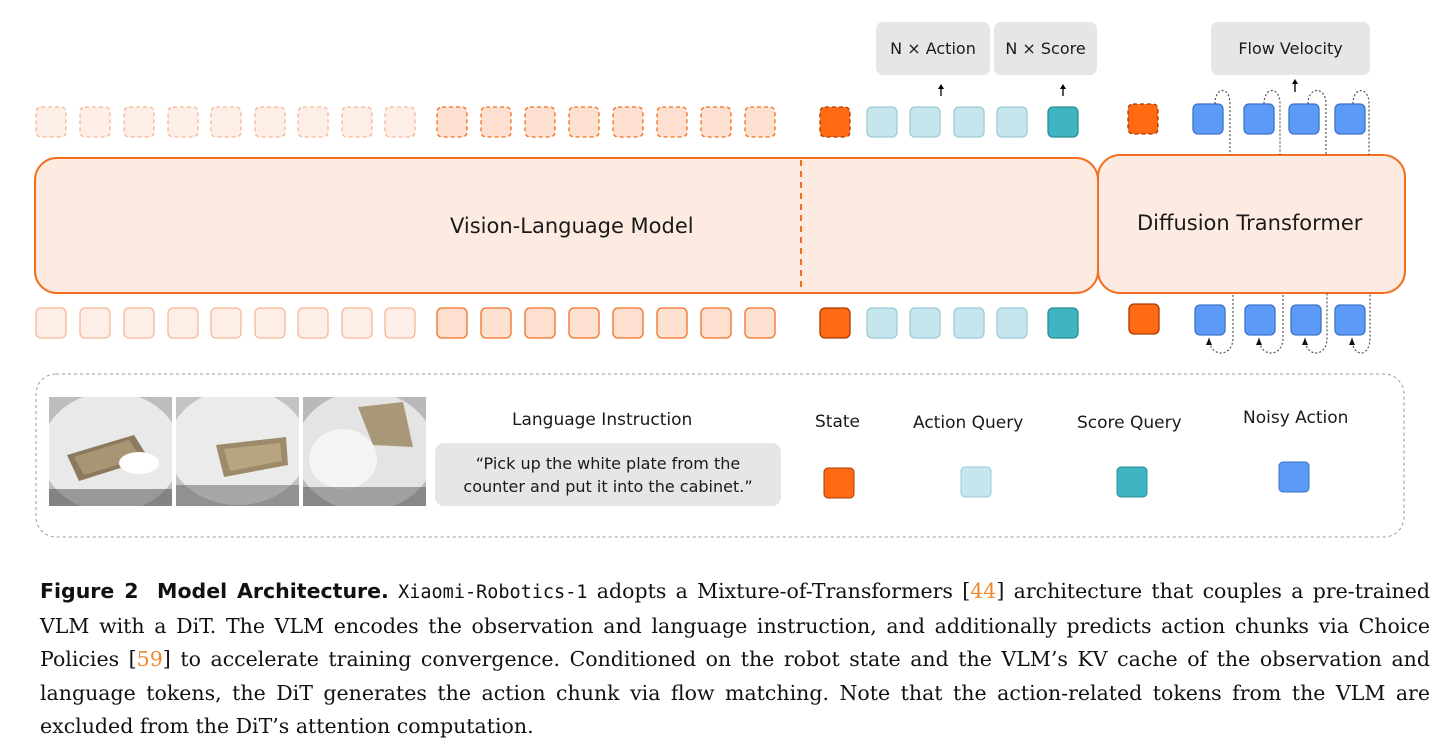  Describe the element at coordinates (150, 659) in the screenshot. I see `caption-ref-59: 59` at that location.